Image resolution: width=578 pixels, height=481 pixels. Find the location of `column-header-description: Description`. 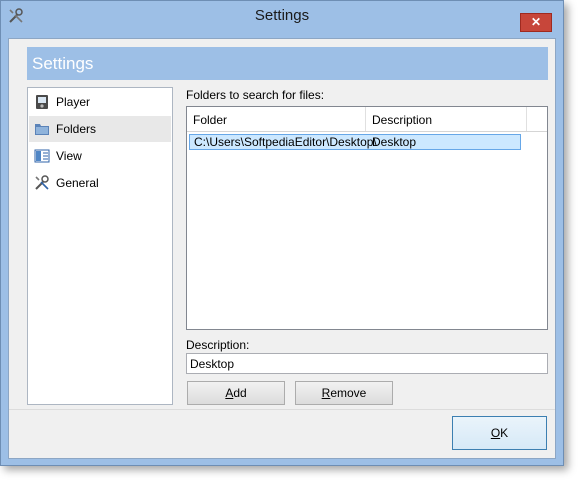

column-header-description: Description is located at coordinates (446, 119).